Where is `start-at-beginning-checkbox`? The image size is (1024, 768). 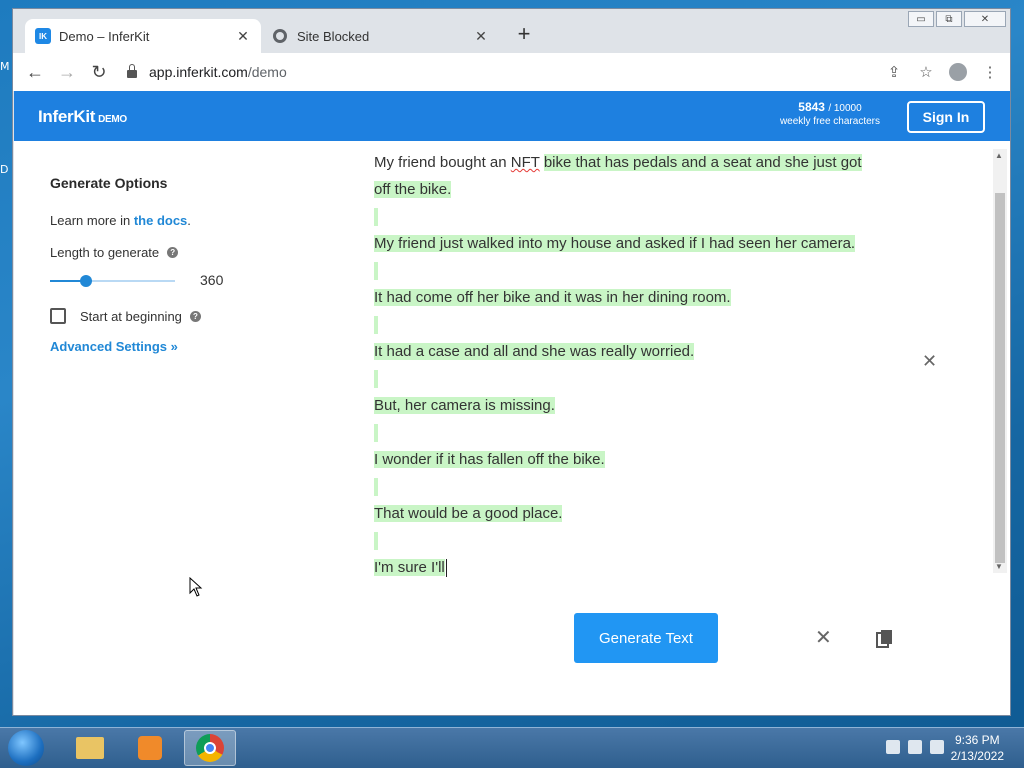 start-at-beginning-checkbox is located at coordinates (58, 316).